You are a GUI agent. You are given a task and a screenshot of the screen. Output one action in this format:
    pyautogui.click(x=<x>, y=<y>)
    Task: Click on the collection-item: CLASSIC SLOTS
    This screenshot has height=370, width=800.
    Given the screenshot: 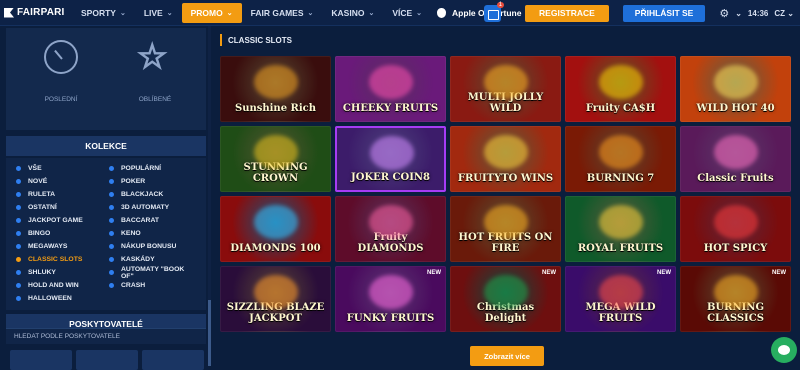 What is the action you would take?
    pyautogui.click(x=55, y=259)
    